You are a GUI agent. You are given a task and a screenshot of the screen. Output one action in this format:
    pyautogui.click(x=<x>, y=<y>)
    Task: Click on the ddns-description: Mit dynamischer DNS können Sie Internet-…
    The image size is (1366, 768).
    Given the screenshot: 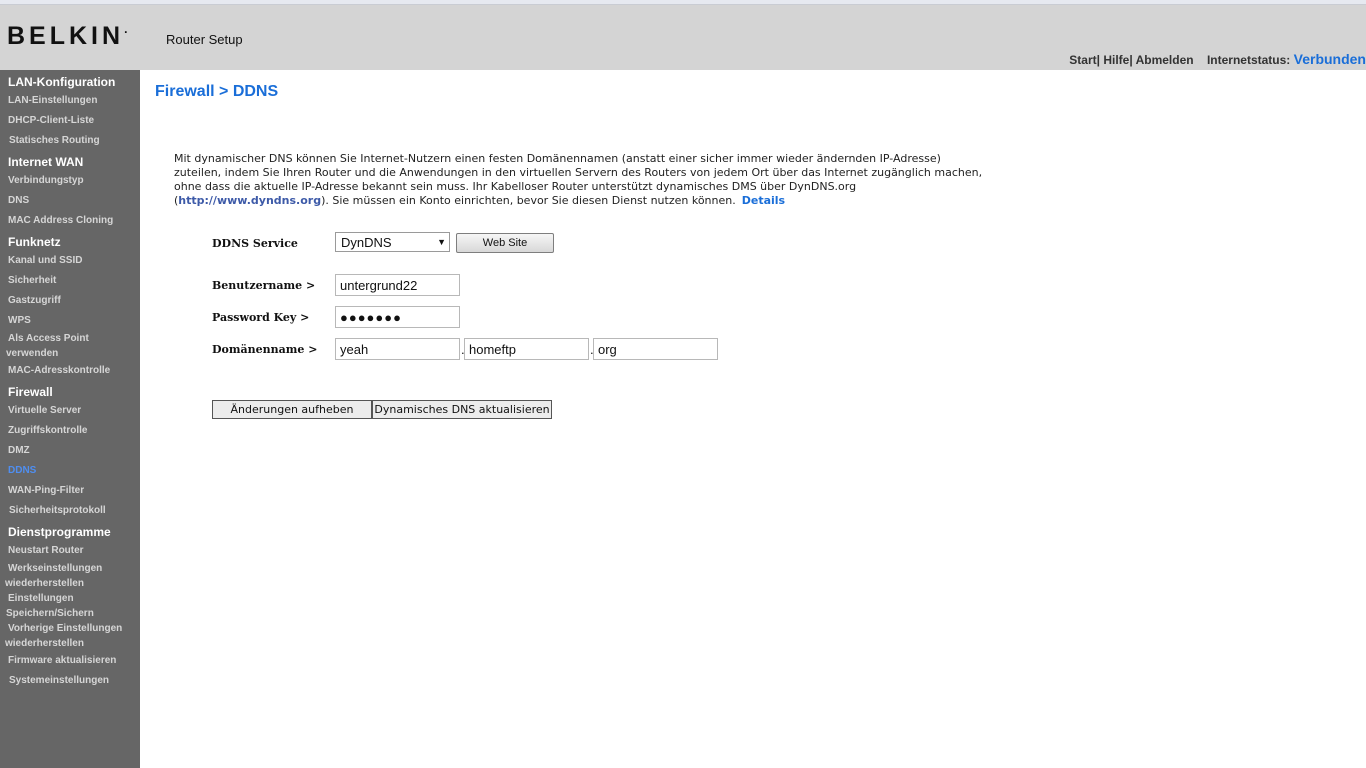 What is the action you would take?
    pyautogui.click(x=604, y=180)
    